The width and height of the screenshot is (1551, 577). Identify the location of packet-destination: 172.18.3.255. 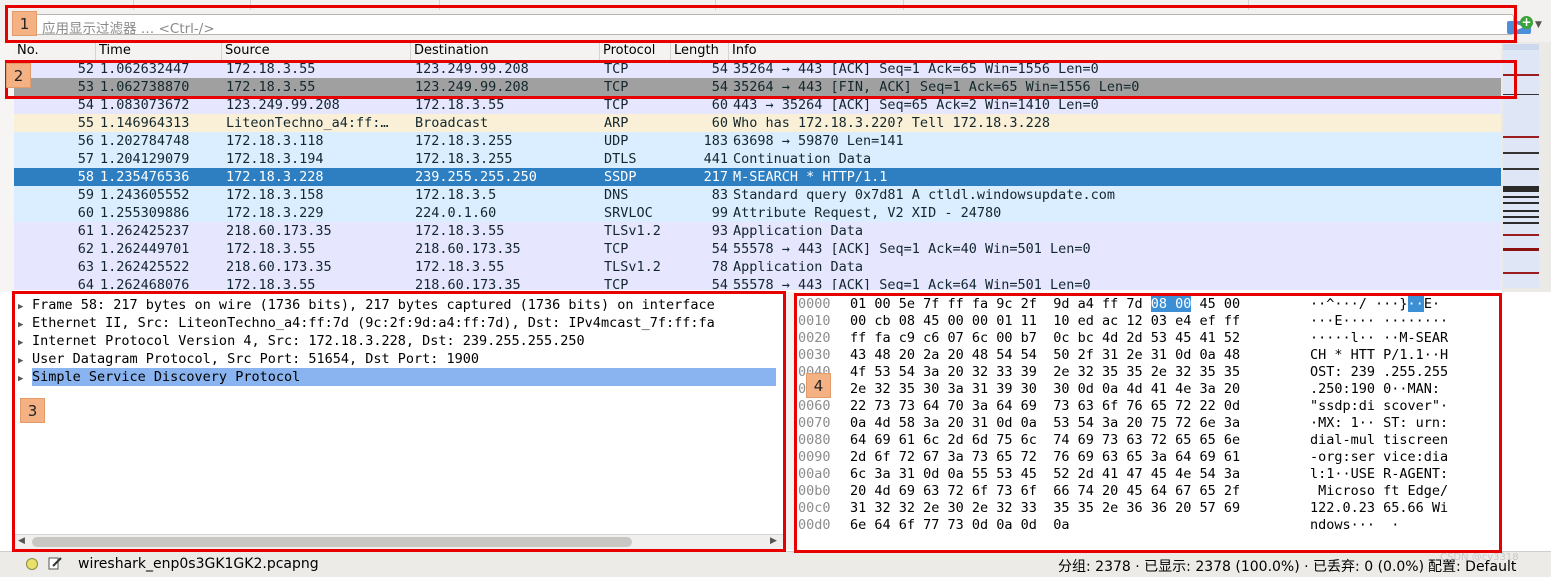
(464, 141).